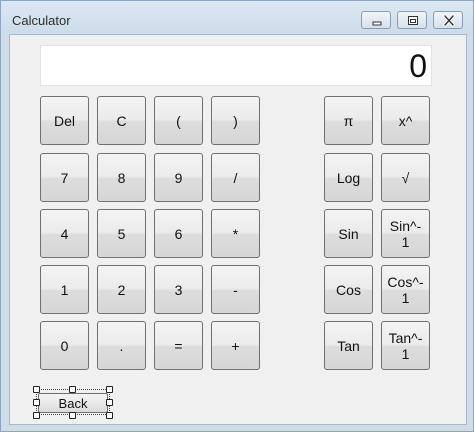 This screenshot has width=474, height=432. Describe the element at coordinates (376, 20) in the screenshot. I see `minimize-button` at that location.